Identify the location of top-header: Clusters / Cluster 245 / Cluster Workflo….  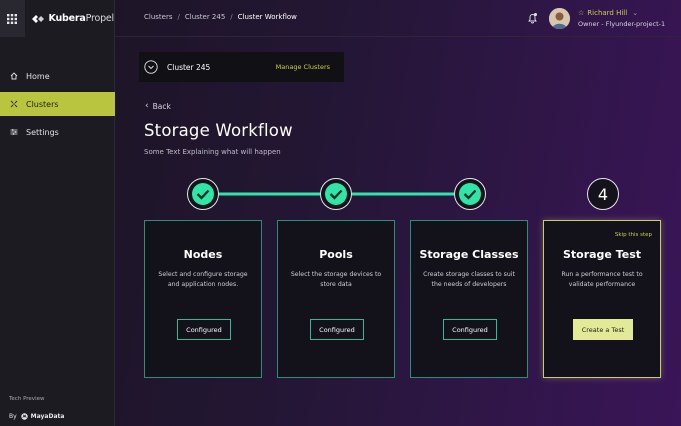
(398, 18).